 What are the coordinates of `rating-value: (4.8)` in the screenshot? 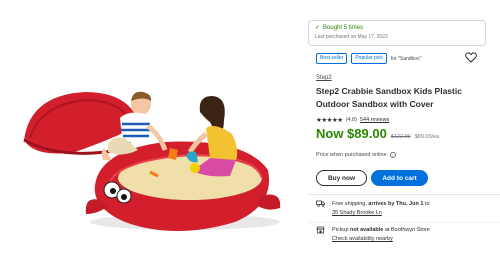 It's located at (351, 120).